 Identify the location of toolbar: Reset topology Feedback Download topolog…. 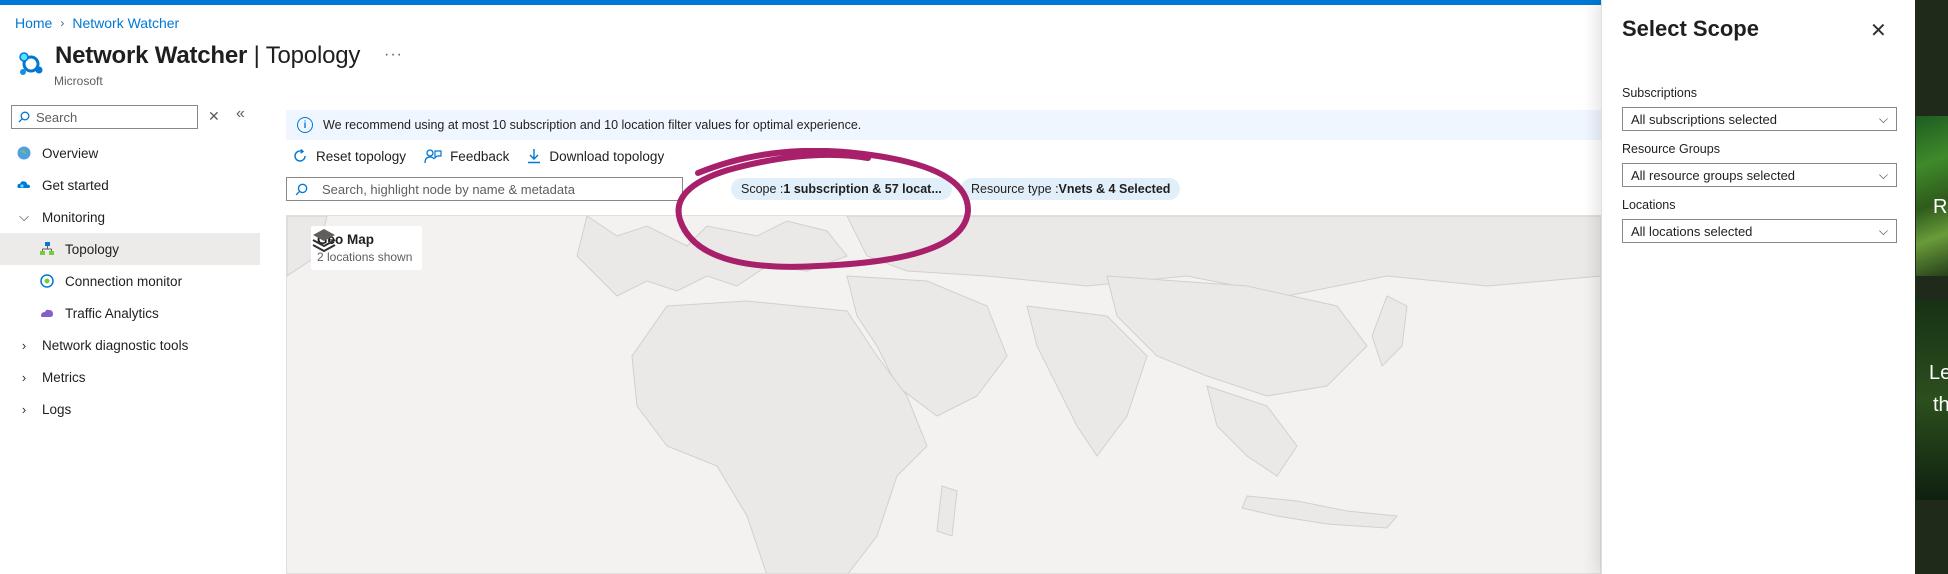
(487, 156).